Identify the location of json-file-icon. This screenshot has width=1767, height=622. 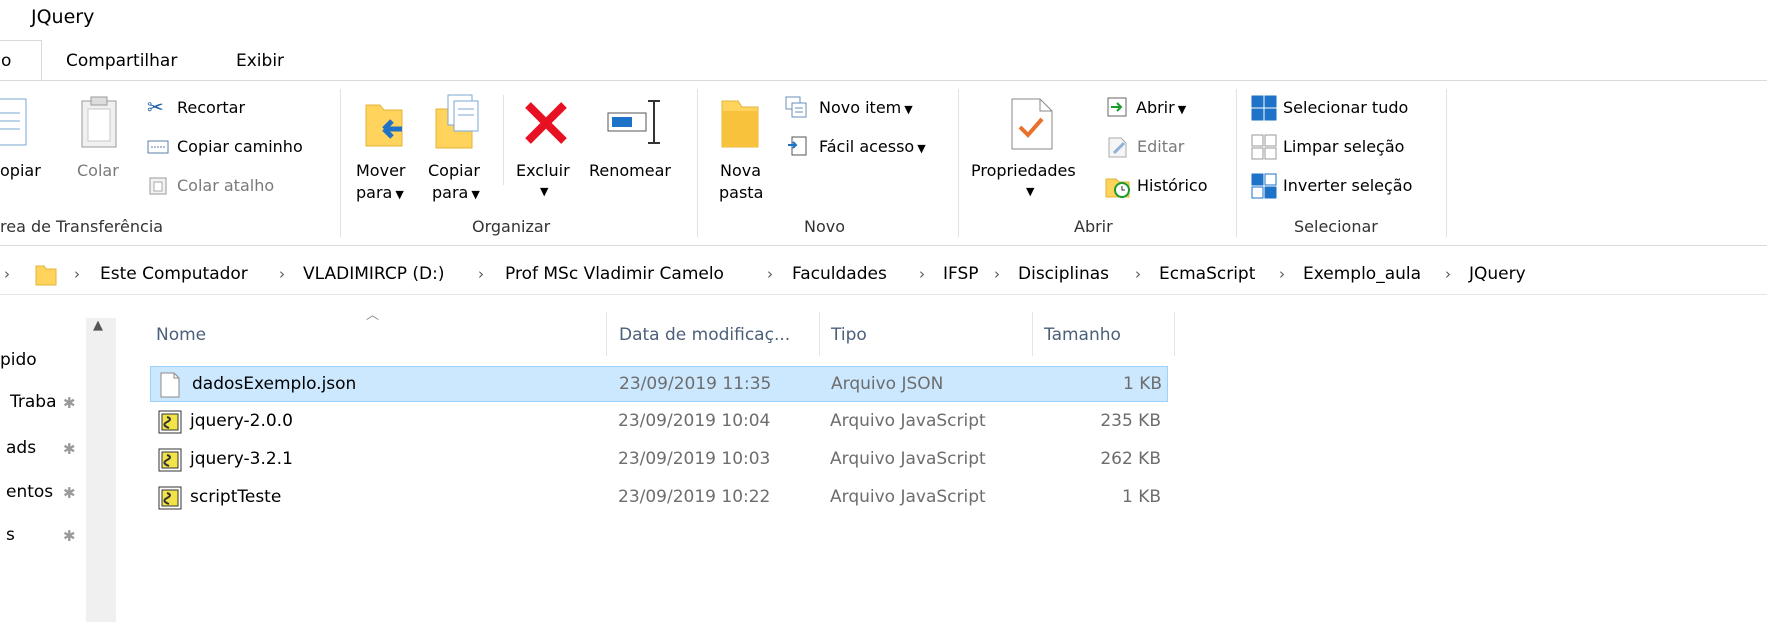
(170, 387).